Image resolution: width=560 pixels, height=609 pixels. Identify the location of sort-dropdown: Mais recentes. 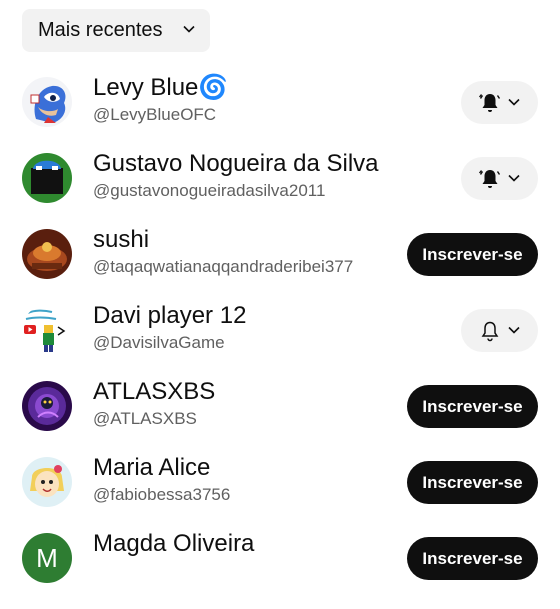
(116, 30).